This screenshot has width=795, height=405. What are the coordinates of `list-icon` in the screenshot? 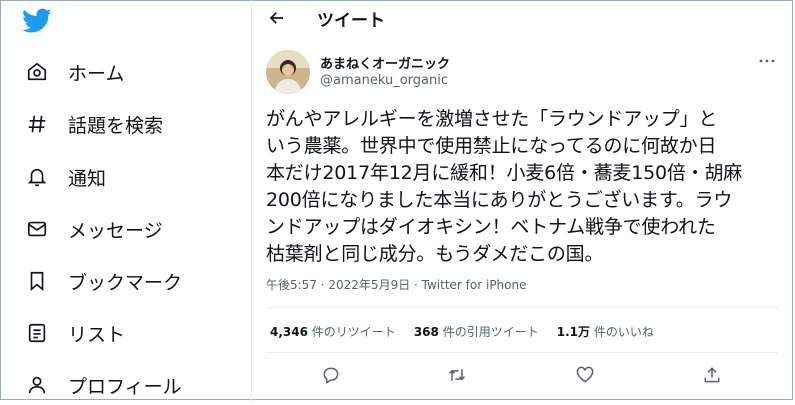 It's located at (37, 333).